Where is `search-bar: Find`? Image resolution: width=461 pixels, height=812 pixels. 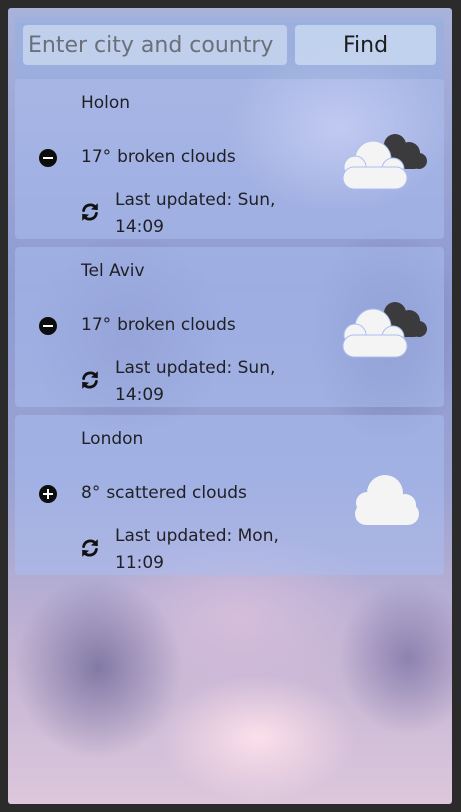
search-bar: Find is located at coordinates (229, 48).